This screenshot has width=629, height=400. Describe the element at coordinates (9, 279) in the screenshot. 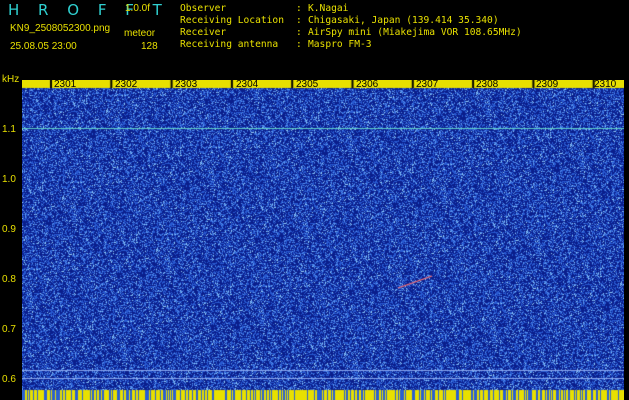

I see `y-tick-label: 0.8` at that location.